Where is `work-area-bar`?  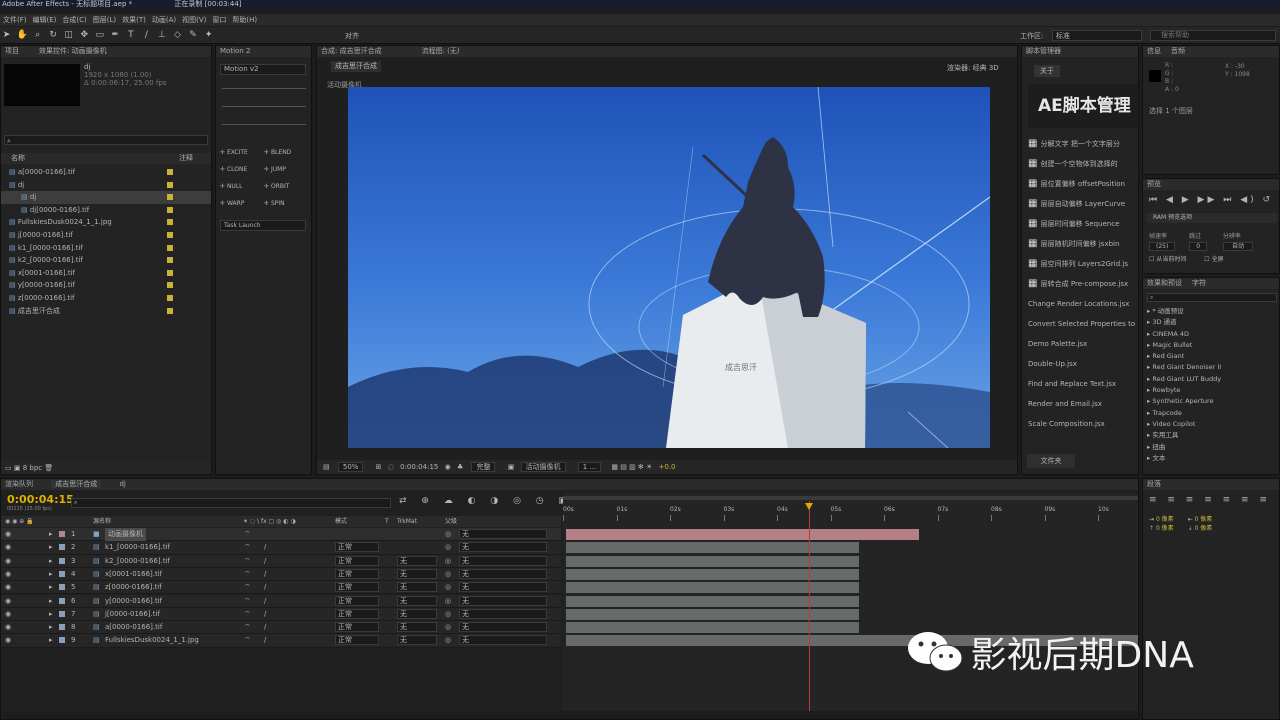
work-area-bar is located at coordinates (850, 498).